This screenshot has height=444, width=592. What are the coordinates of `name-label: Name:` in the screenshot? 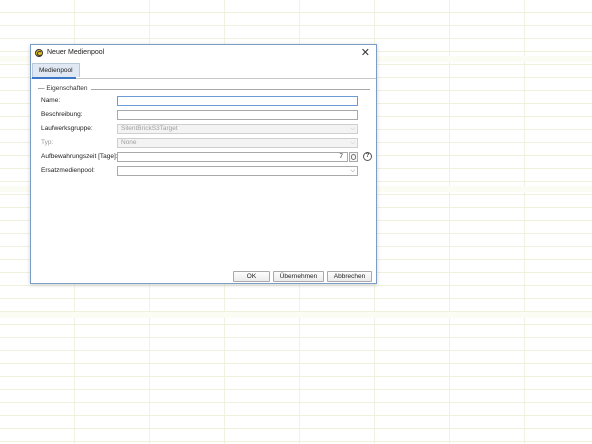 It's located at (51, 100).